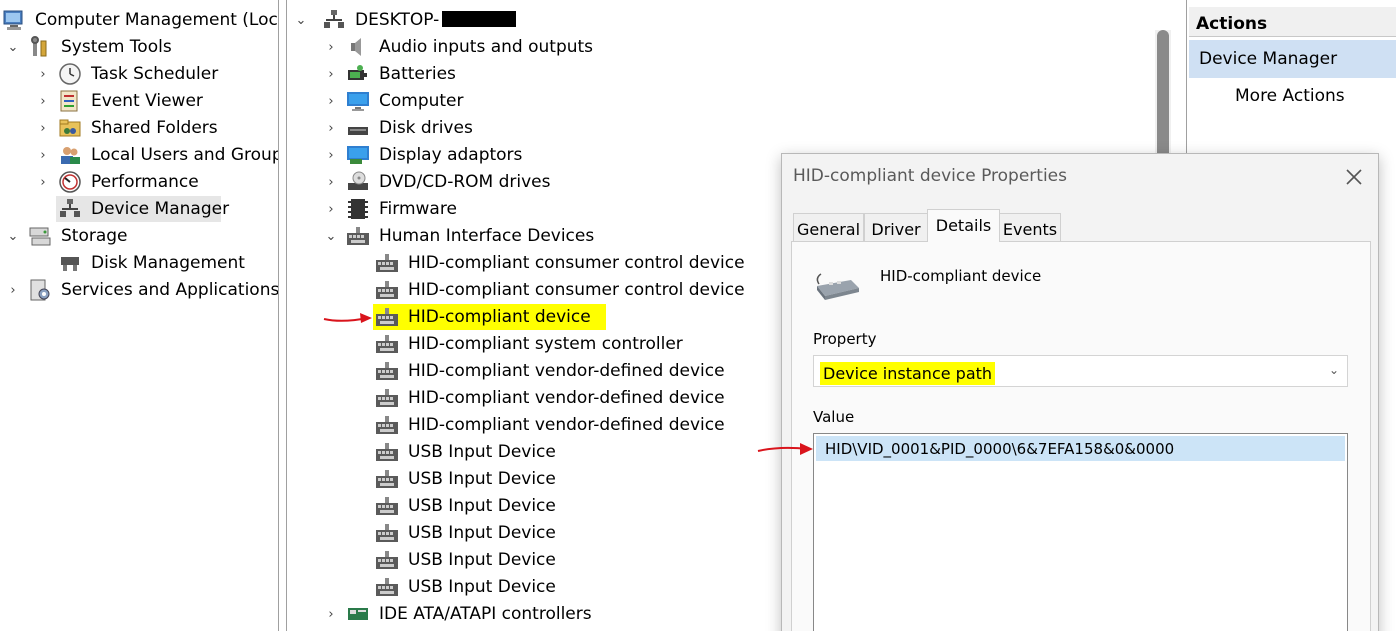 The image size is (1396, 631). What do you see at coordinates (834, 417) in the screenshot?
I see `value-label: Value` at bounding box center [834, 417].